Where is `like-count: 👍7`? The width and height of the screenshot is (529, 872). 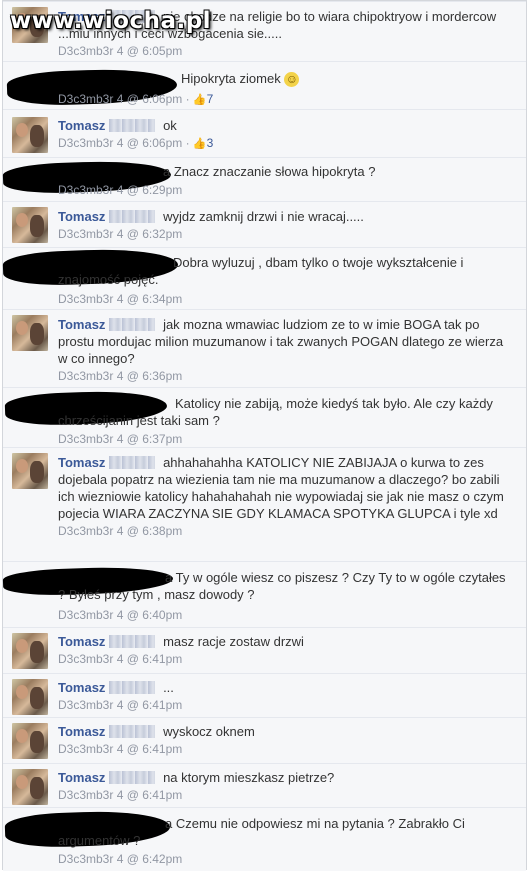 like-count: 👍7 is located at coordinates (203, 99).